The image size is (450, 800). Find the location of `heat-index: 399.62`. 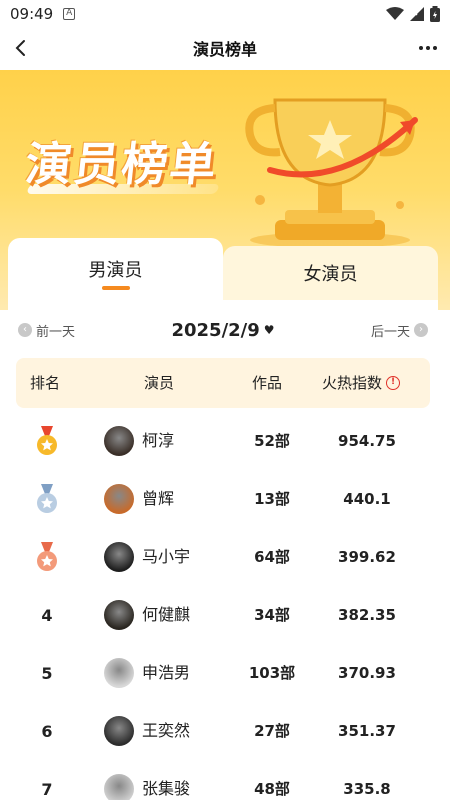

heat-index: 399.62 is located at coordinates (367, 557).